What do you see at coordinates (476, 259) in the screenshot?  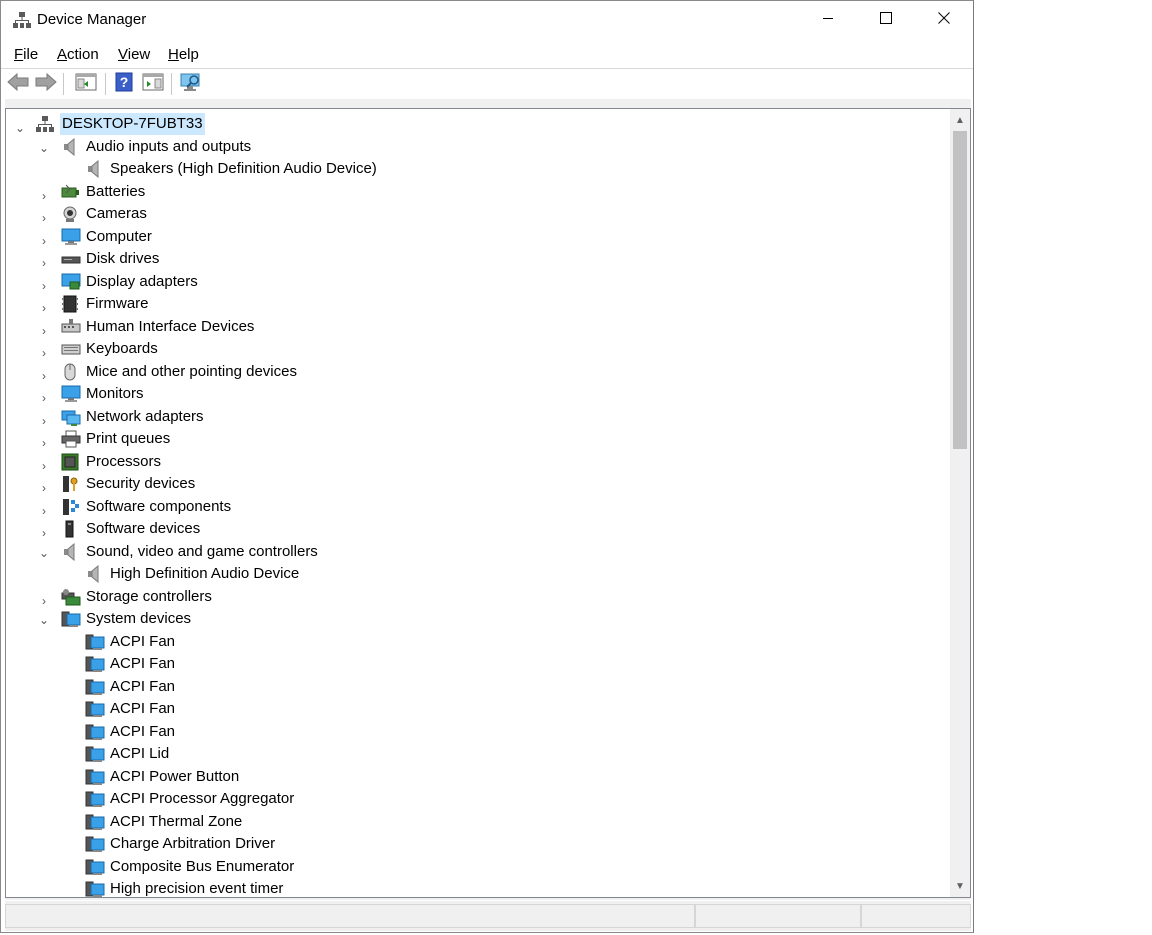 I see `tree-category: › Disk drives` at bounding box center [476, 259].